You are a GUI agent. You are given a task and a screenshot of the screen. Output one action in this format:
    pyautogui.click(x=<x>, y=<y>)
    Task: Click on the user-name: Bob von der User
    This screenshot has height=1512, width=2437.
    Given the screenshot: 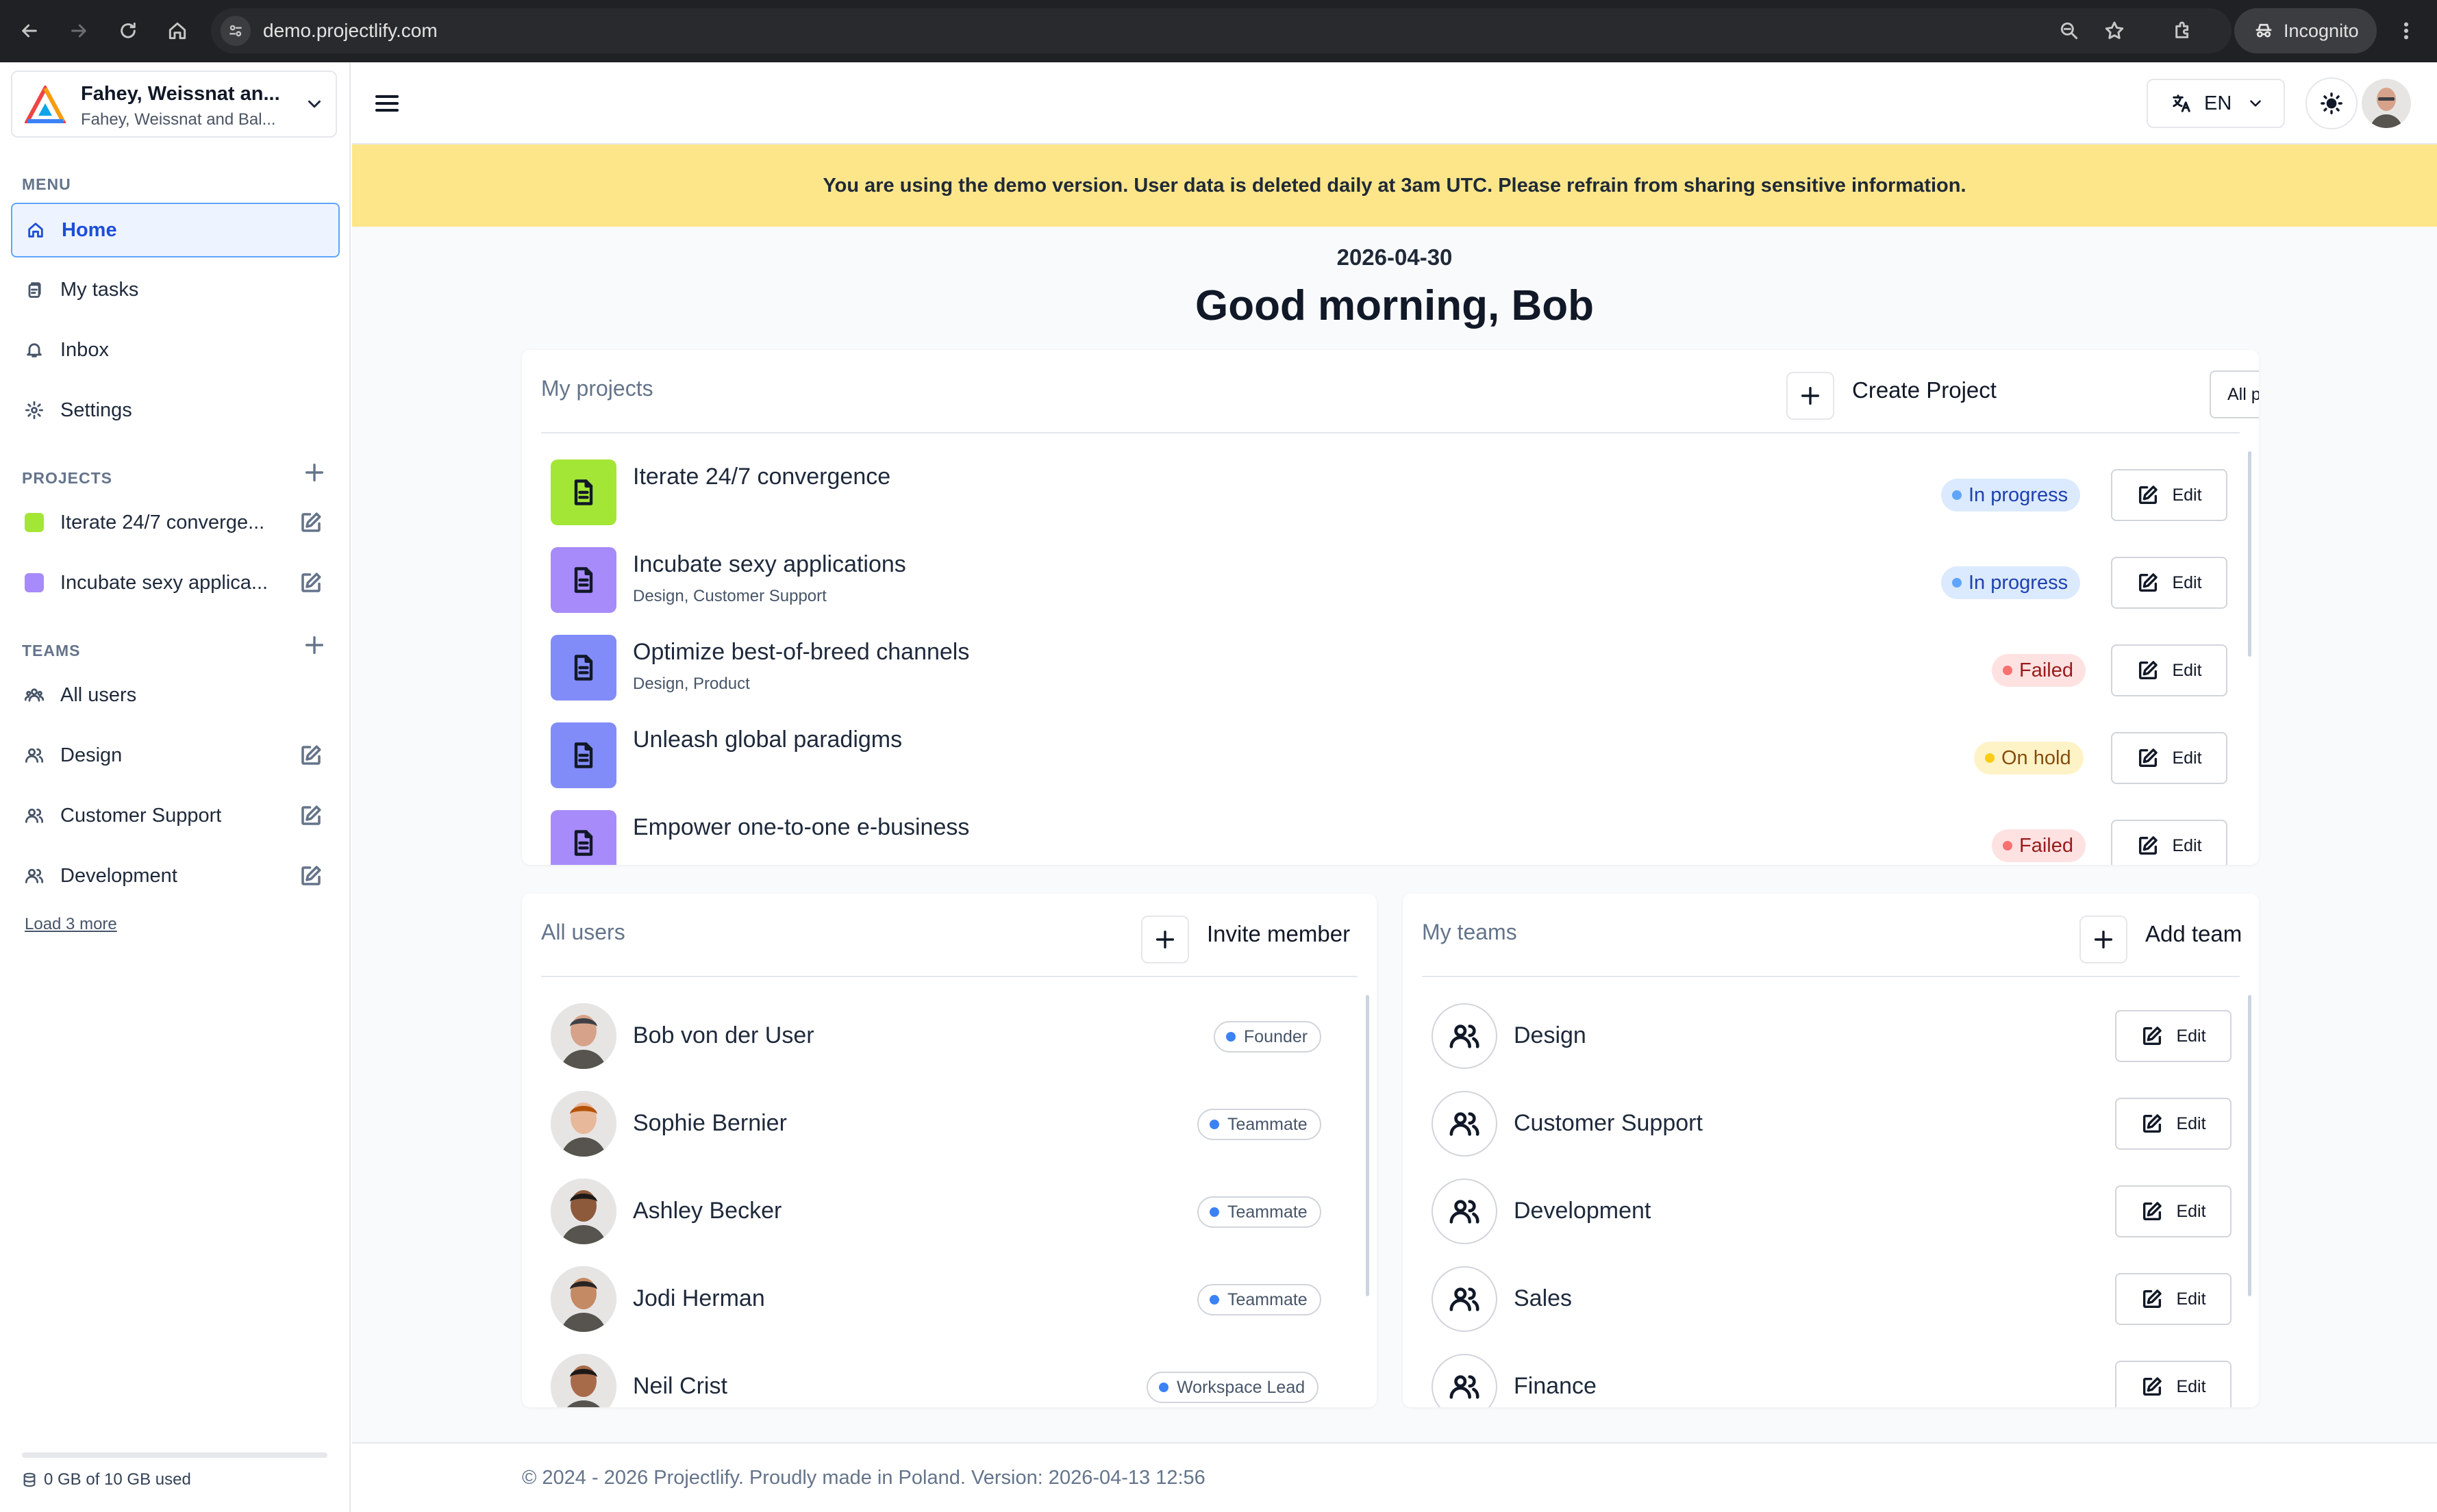 What is the action you would take?
    pyautogui.click(x=723, y=1035)
    